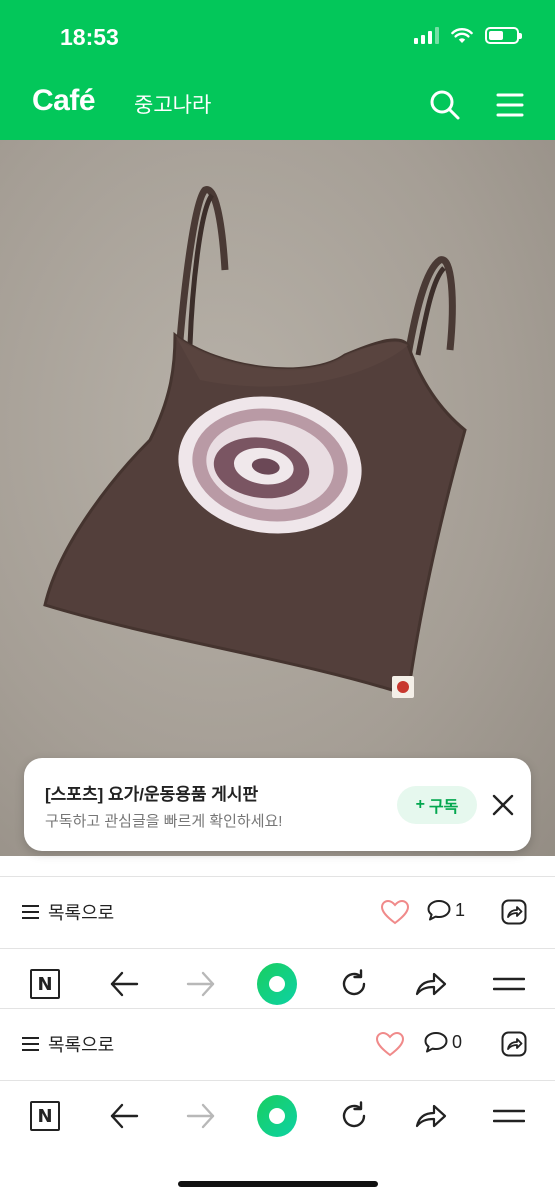 The height and width of the screenshot is (1200, 555). I want to click on subscribe-label: 구독, so click(443, 807).